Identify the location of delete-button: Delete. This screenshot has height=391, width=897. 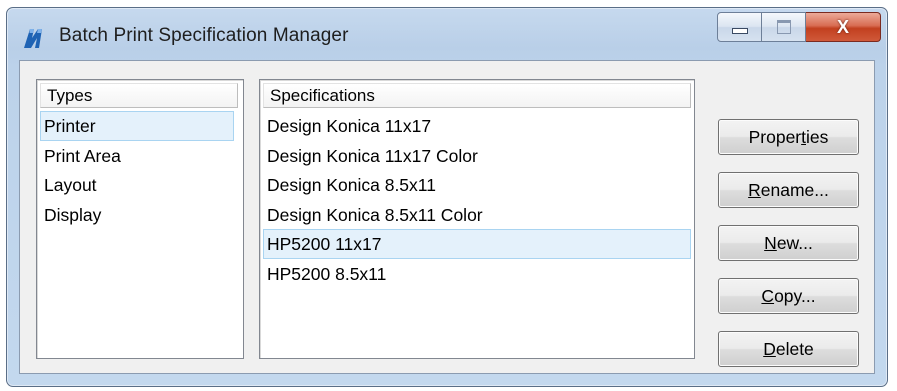
(788, 349).